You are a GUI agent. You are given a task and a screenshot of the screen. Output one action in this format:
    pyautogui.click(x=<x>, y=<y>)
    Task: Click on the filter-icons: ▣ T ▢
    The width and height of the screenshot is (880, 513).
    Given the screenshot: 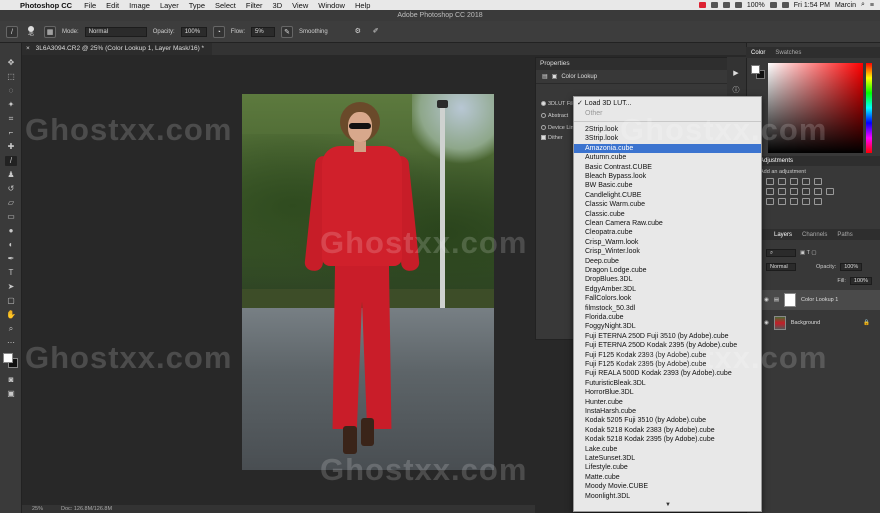 What is the action you would take?
    pyautogui.click(x=808, y=253)
    